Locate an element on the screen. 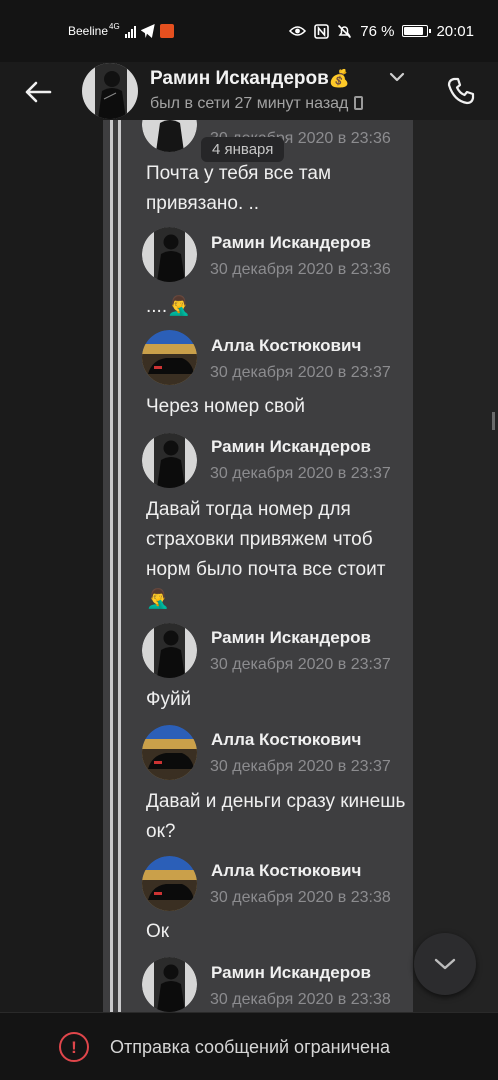 The height and width of the screenshot is (1080, 498). message-time: 30 декабря 2020 в 23:36 is located at coordinates (300, 269).